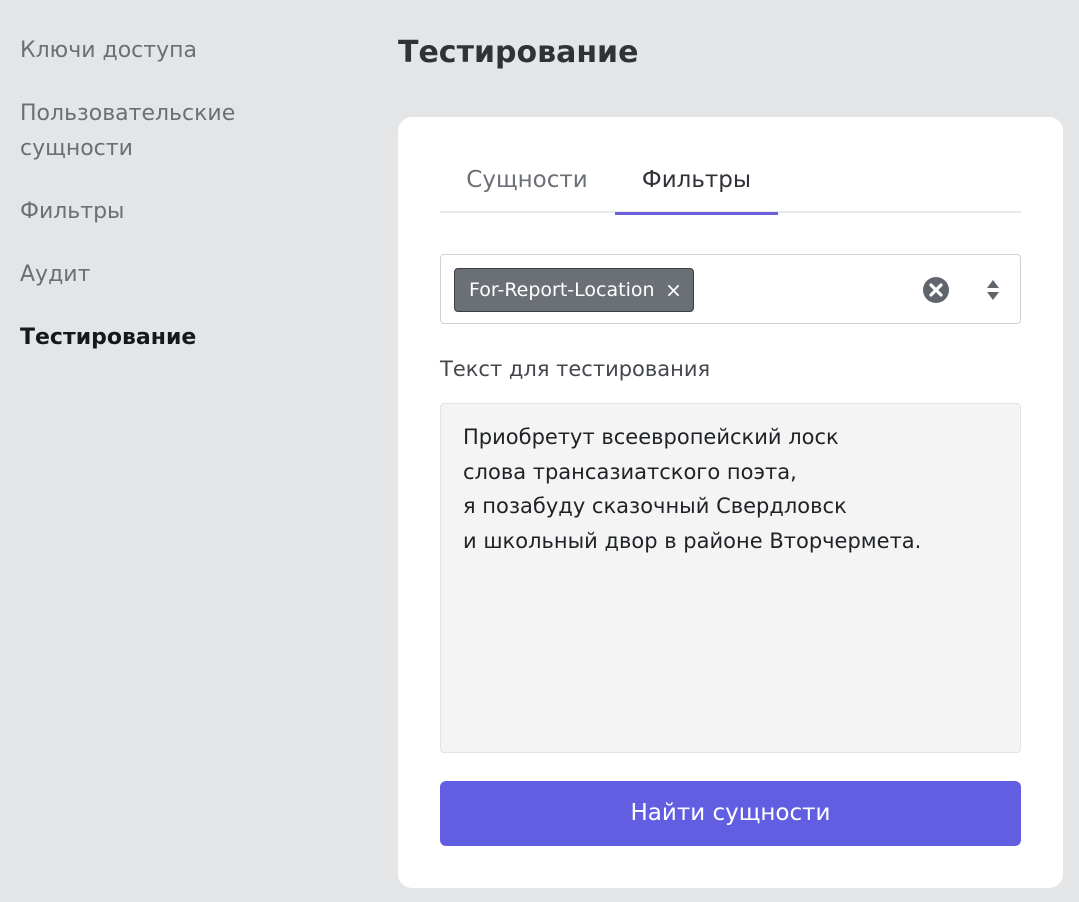  I want to click on filter-select: For-Report-Location ×, so click(730, 289).